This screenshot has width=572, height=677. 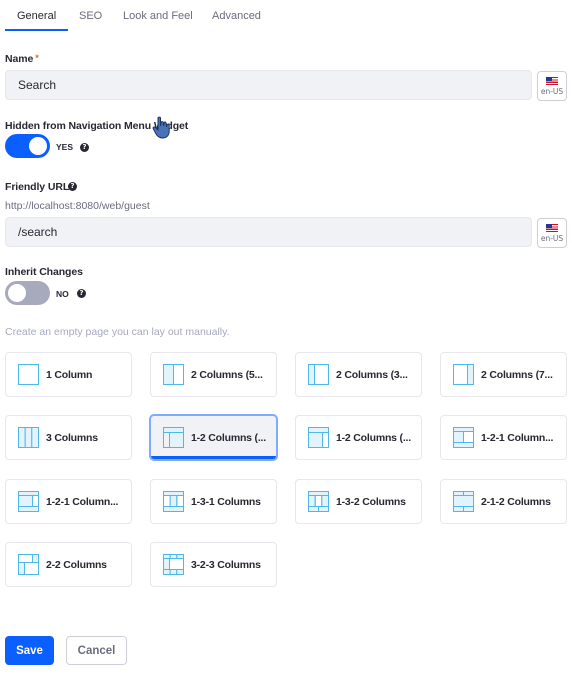 What do you see at coordinates (27, 293) in the screenshot?
I see `inherit-changes-toggle` at bounding box center [27, 293].